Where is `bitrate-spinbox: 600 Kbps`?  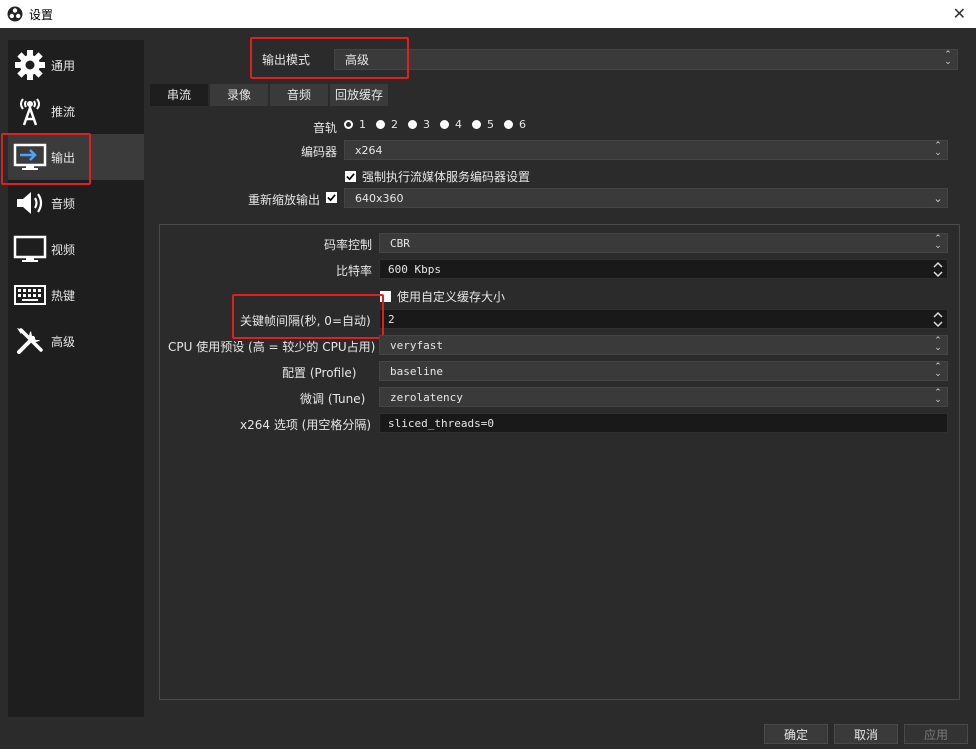 bitrate-spinbox: 600 Kbps is located at coordinates (663, 269).